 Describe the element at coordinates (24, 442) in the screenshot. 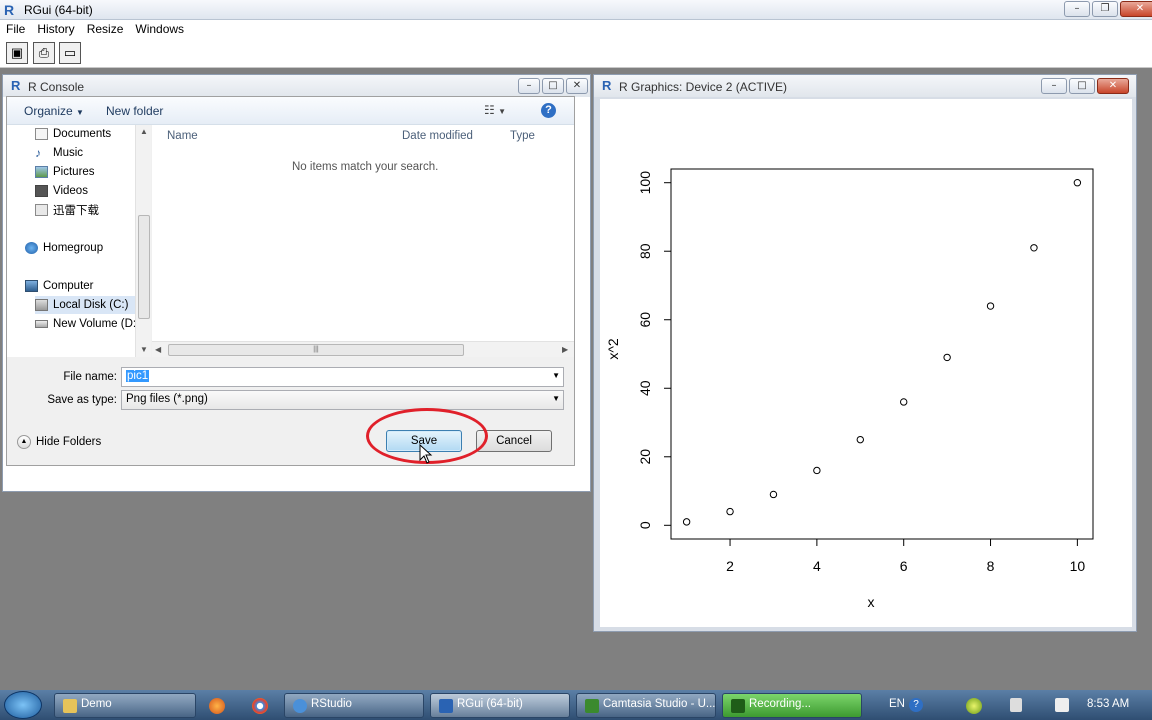

I see `chevron-up-icon: ▲` at that location.